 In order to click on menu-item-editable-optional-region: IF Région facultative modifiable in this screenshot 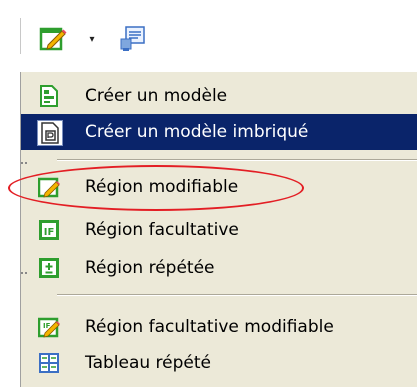, I will do `click(219, 327)`.